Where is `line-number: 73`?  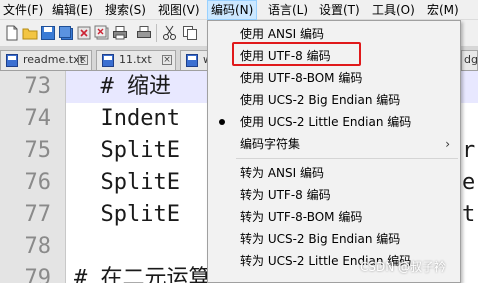 line-number: 73 is located at coordinates (38, 86).